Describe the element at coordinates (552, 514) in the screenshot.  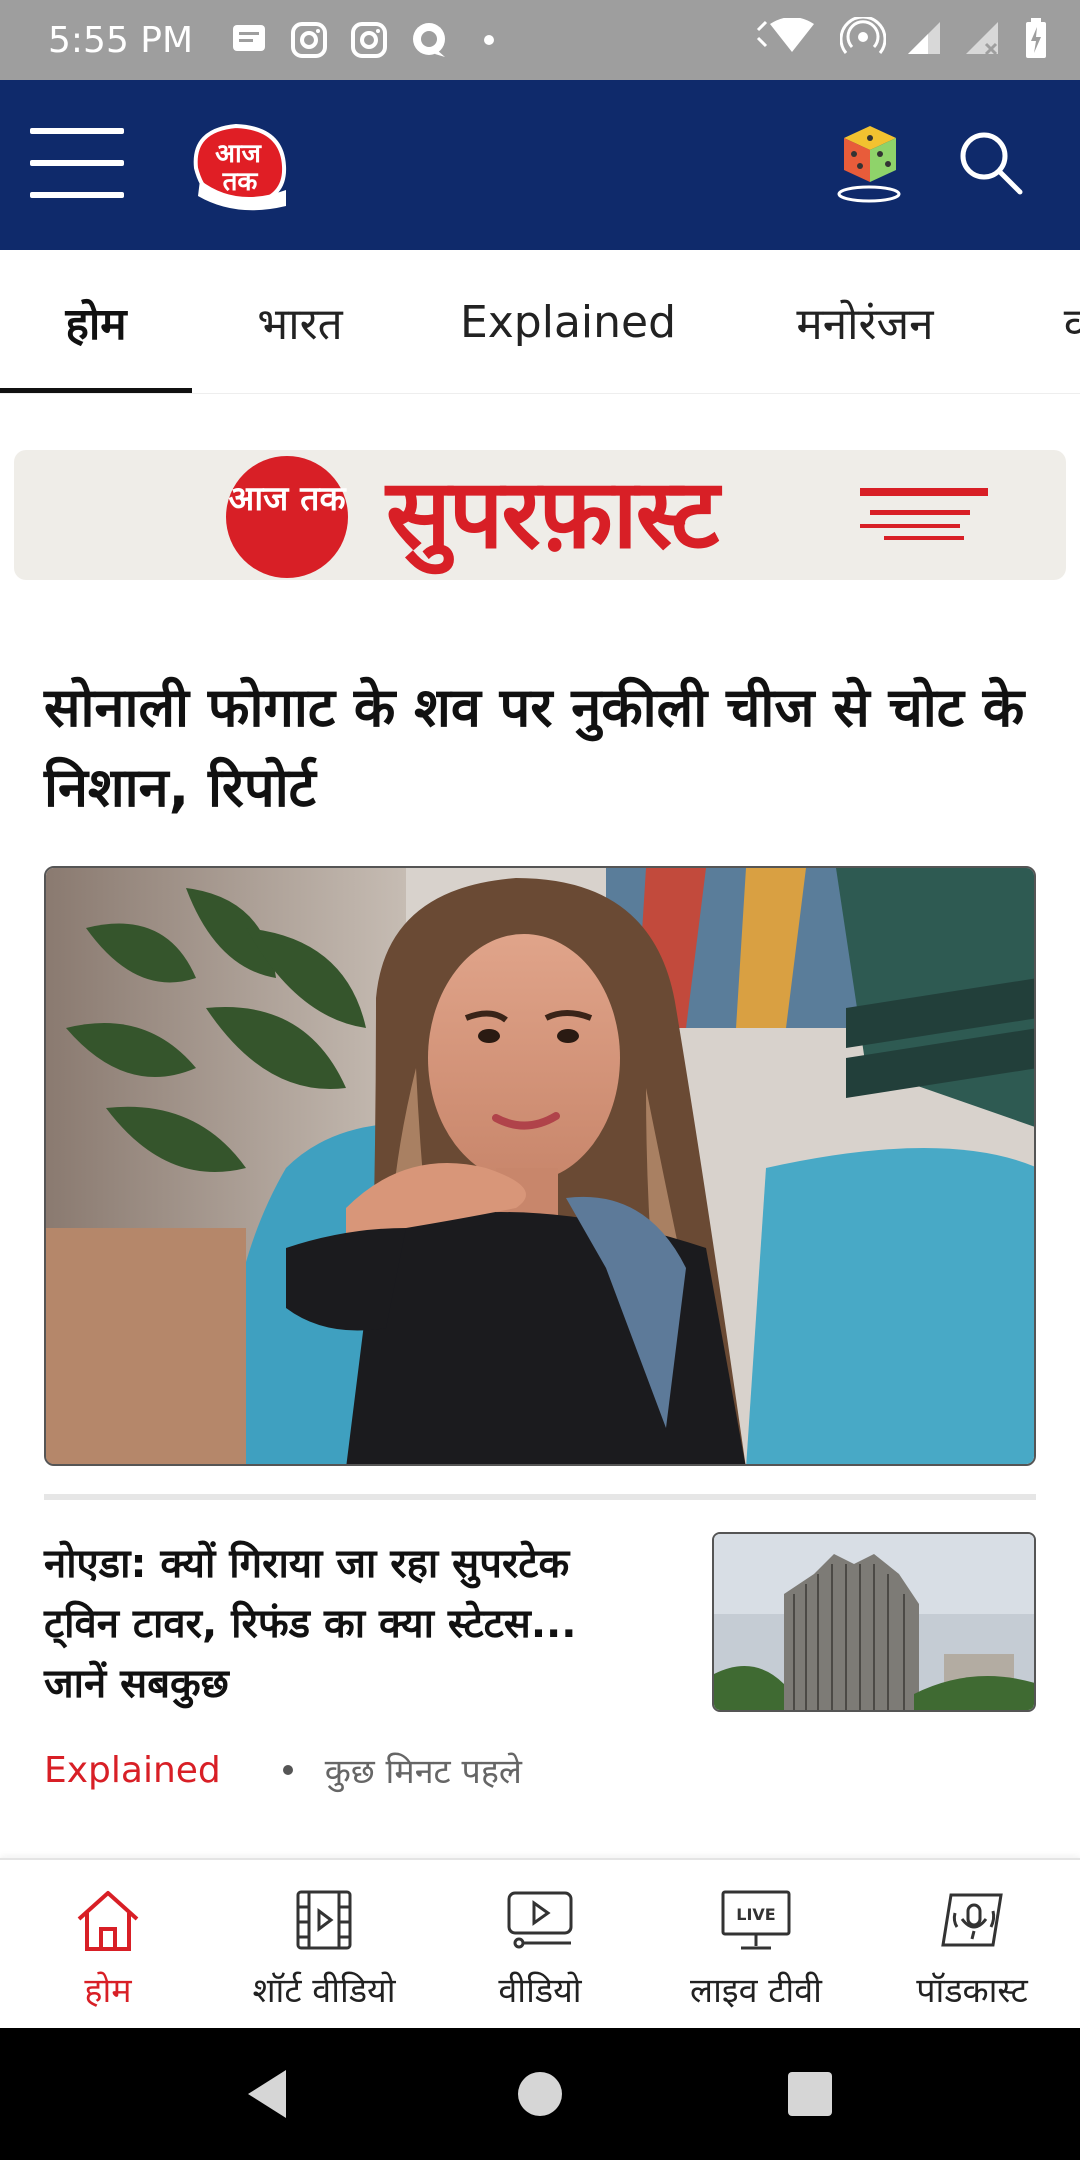
I see `banner-title: सुपरफ़ास्ट` at that location.